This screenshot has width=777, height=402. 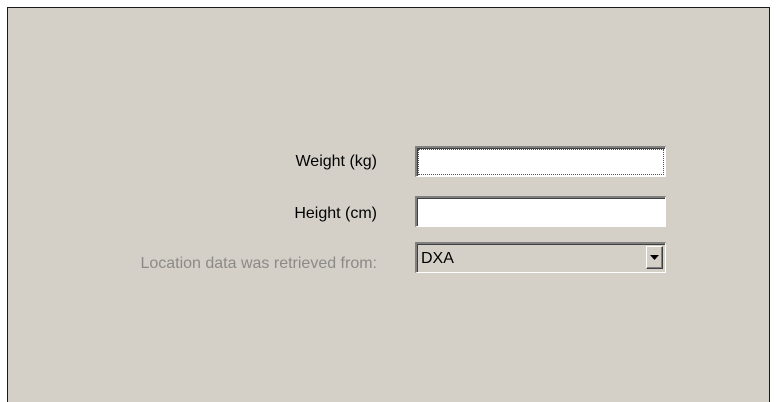 What do you see at coordinates (540, 257) in the screenshot?
I see `location-select: DXA` at bounding box center [540, 257].